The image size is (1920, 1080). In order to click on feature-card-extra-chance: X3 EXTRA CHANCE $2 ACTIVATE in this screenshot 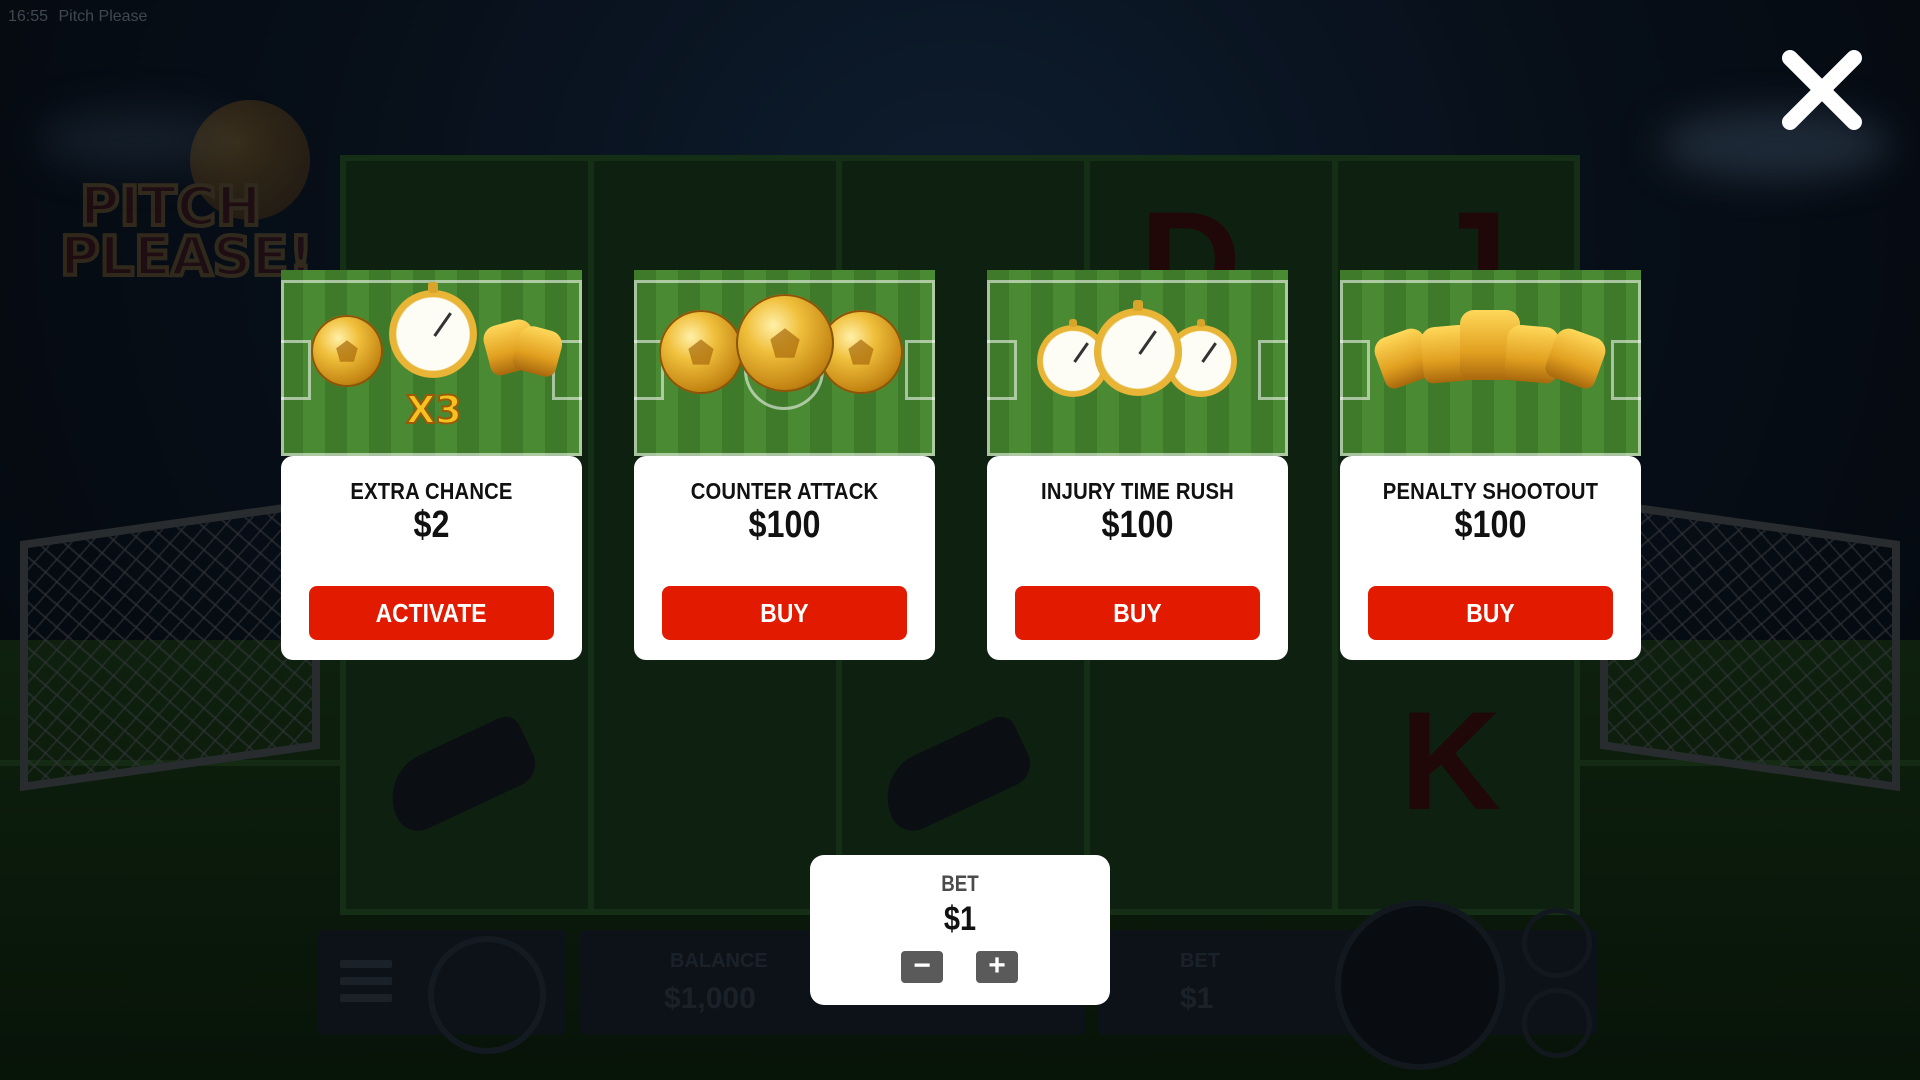, I will do `click(431, 465)`.